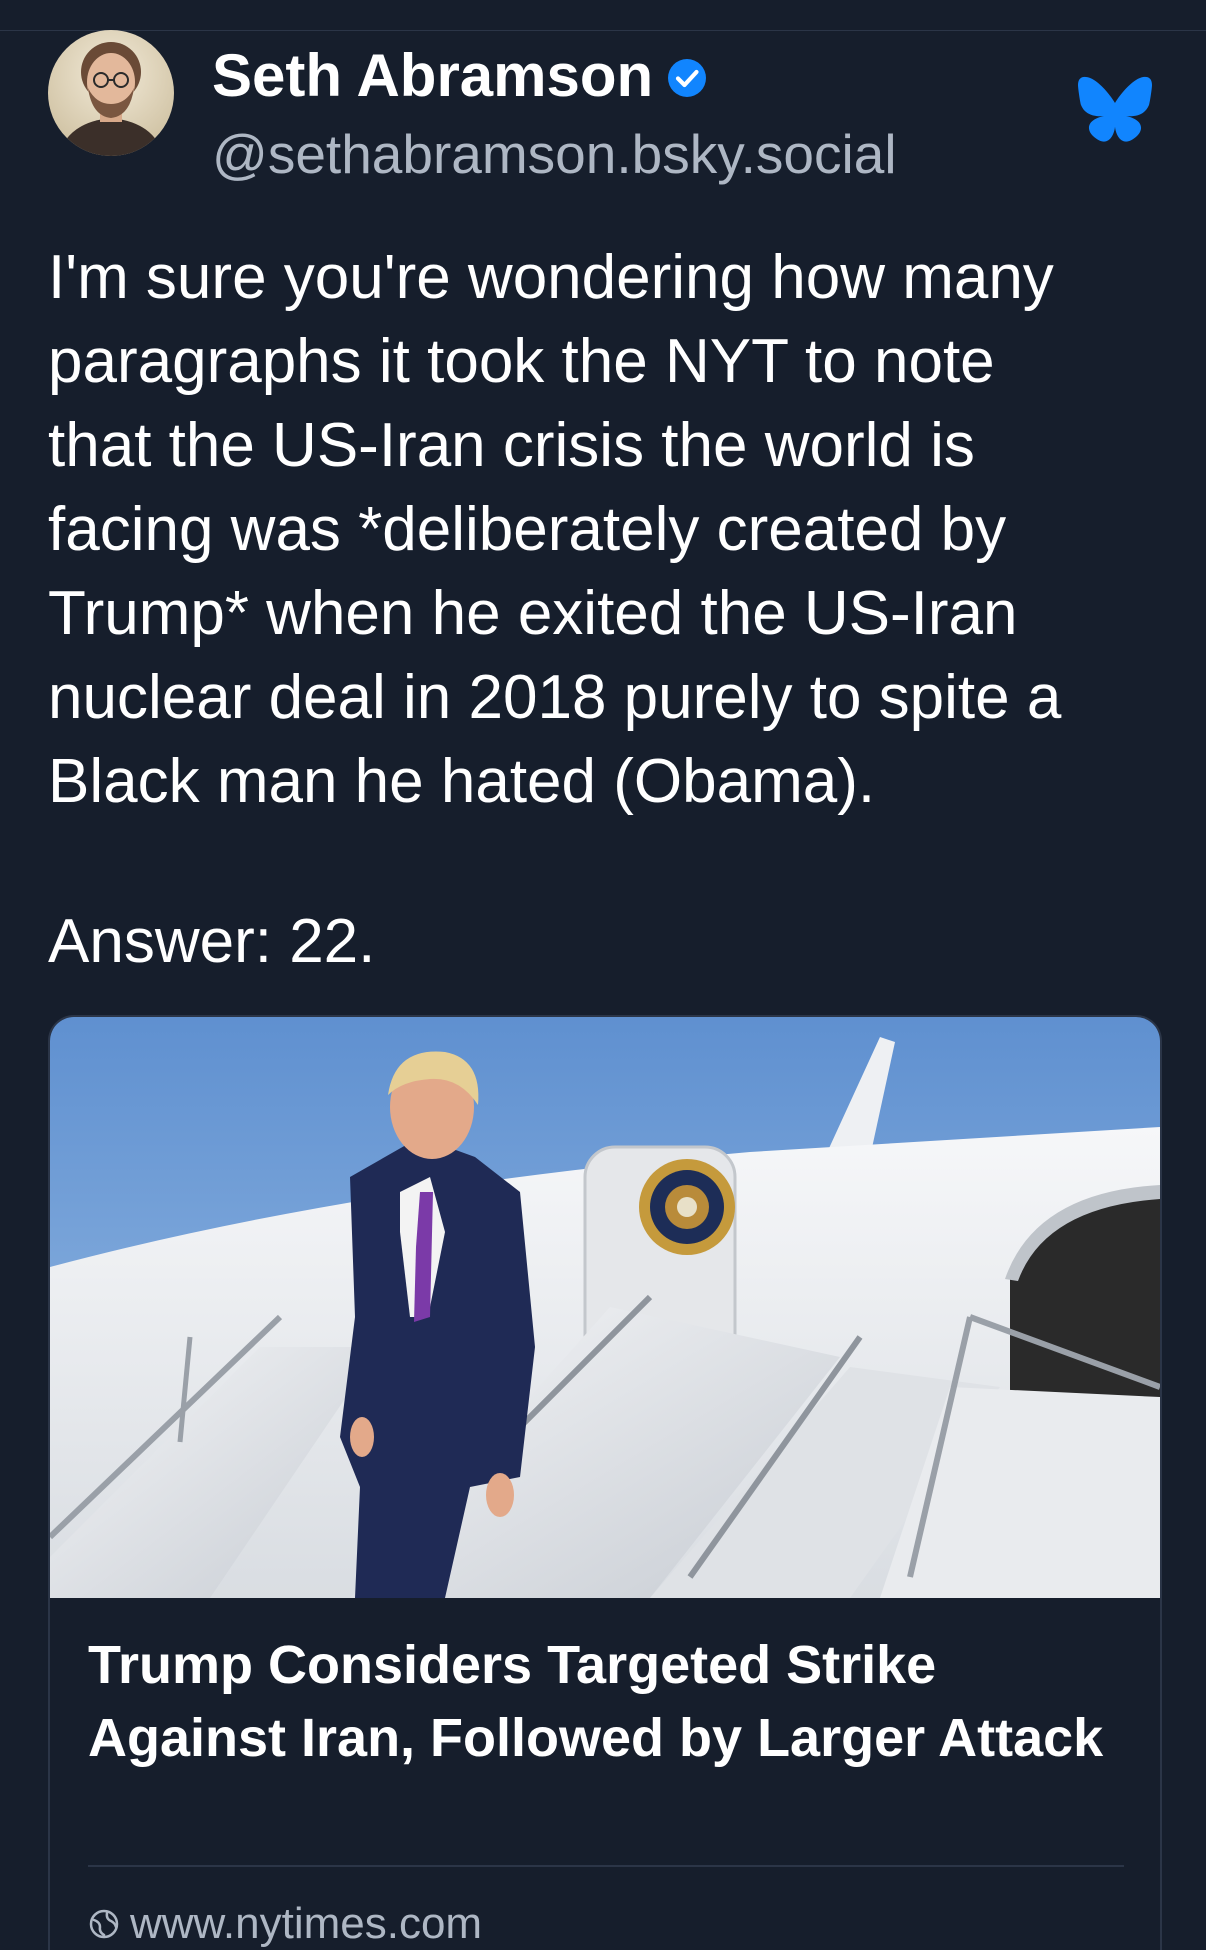  I want to click on link-card-divider, so click(606, 1866).